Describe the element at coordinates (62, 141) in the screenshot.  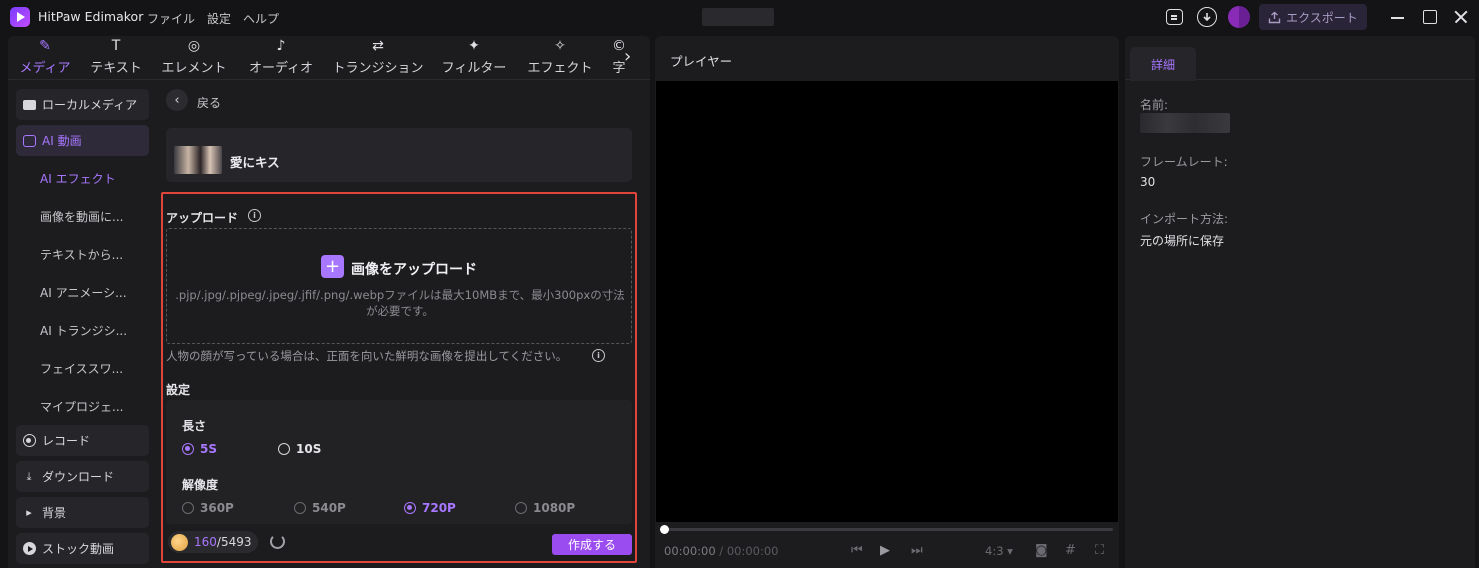
I see `sidebar-item-label: AI 動画` at that location.